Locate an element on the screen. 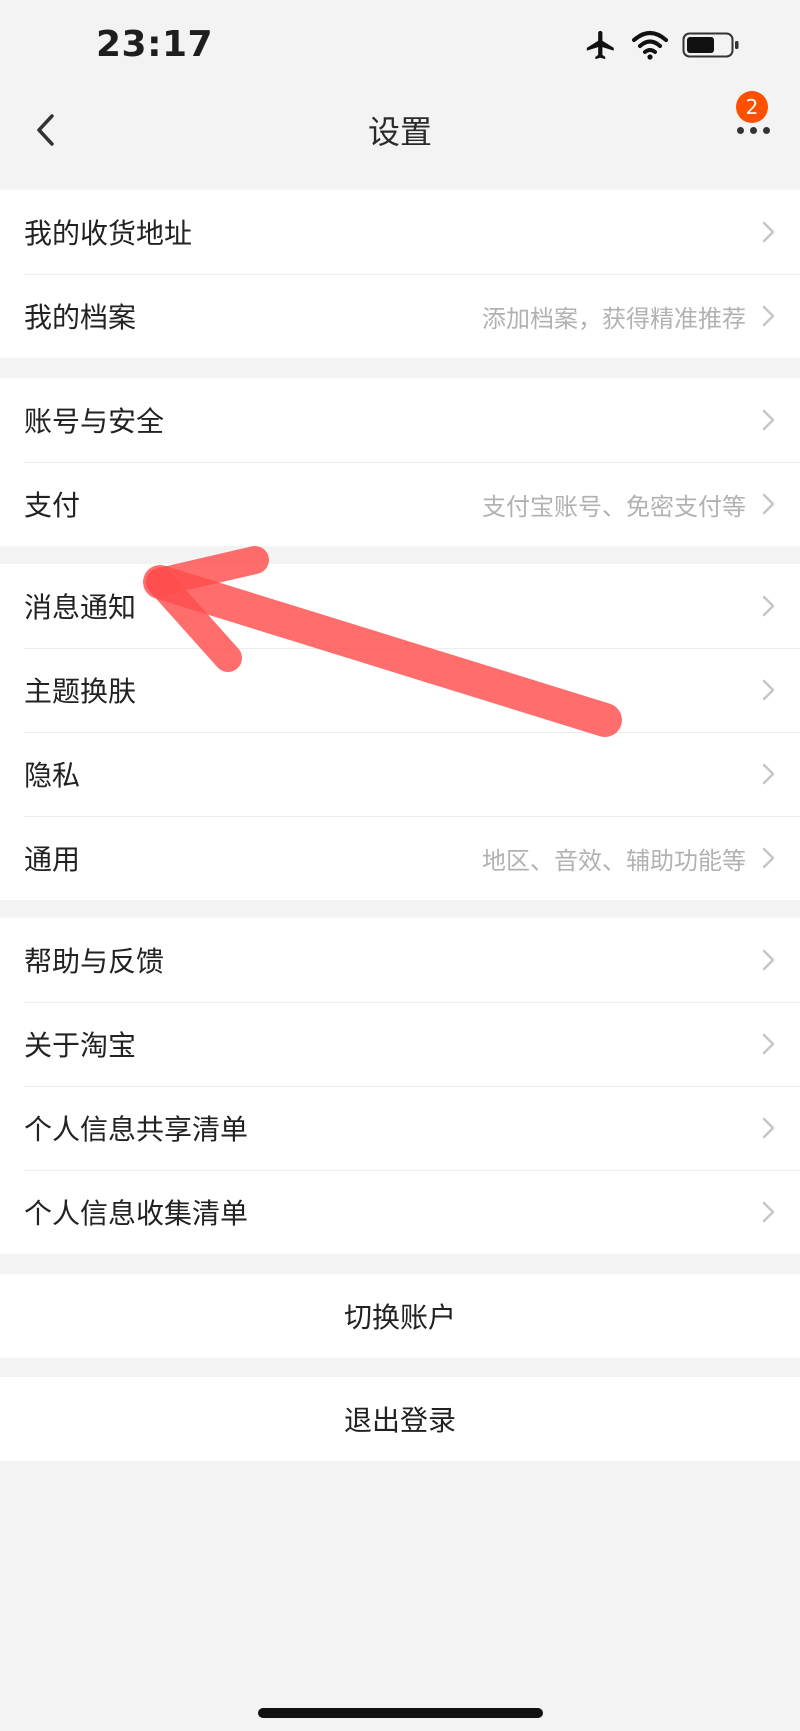  row-label: 个人信息共享清单 is located at coordinates (136, 1129).